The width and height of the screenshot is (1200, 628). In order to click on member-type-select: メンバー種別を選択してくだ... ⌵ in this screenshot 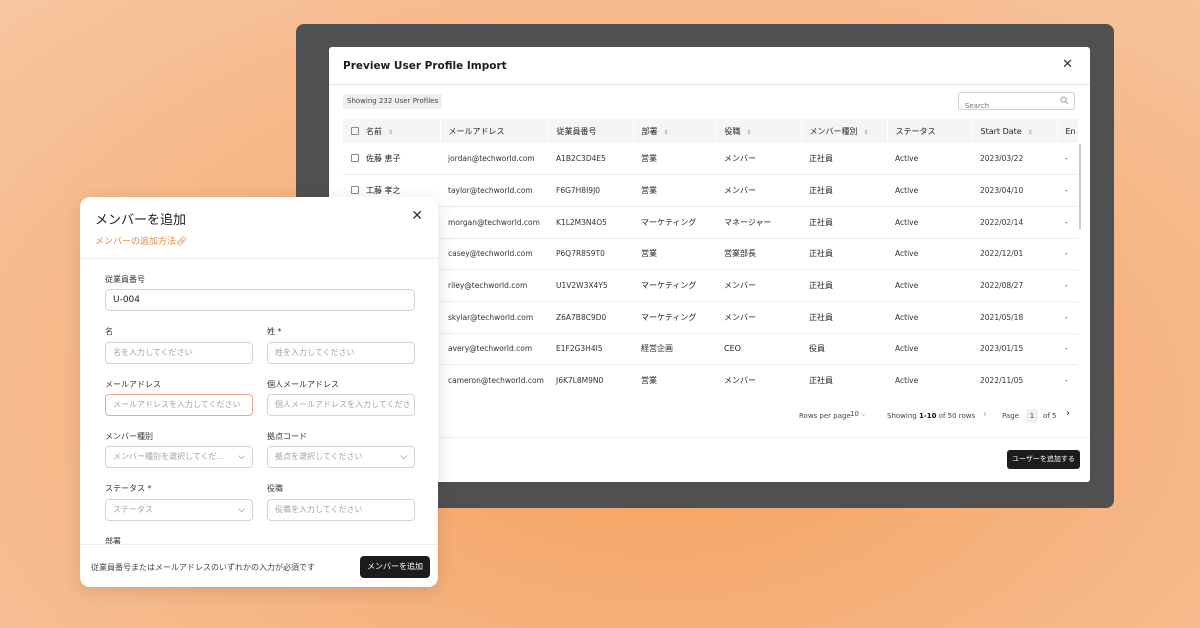, I will do `click(179, 457)`.